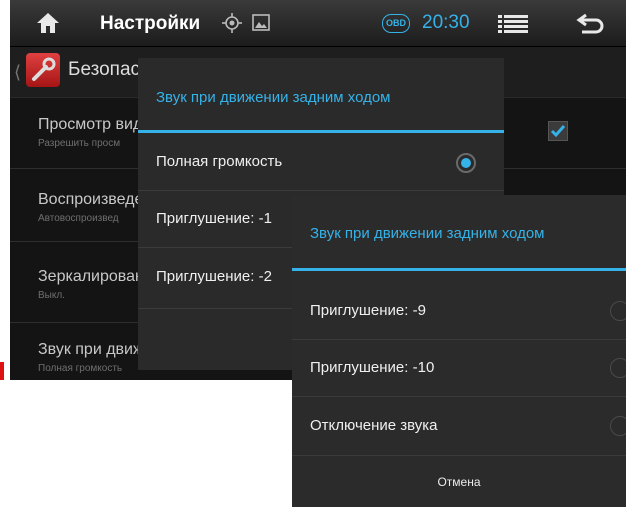 The width and height of the screenshot is (626, 507). I want to click on option-label: Приглушение: -10, so click(372, 367).